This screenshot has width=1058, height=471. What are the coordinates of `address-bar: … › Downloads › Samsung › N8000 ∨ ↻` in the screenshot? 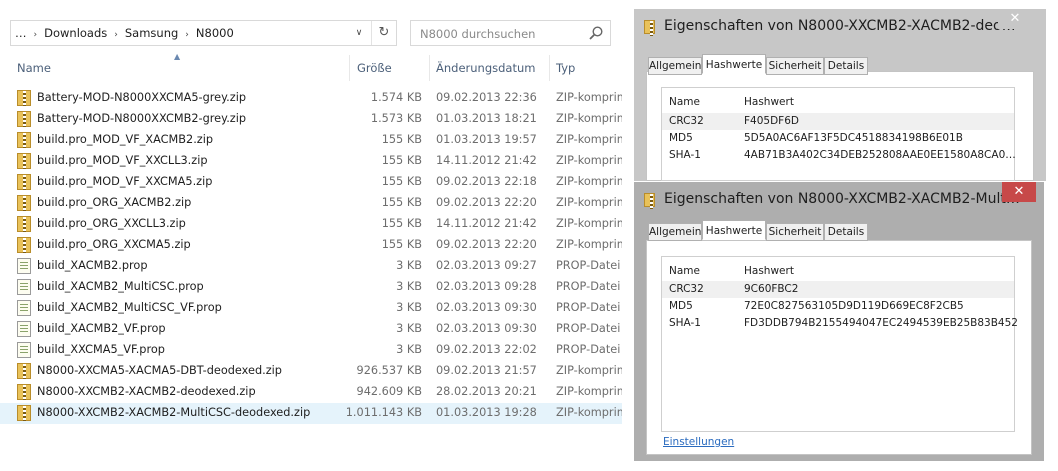 It's located at (203, 33).